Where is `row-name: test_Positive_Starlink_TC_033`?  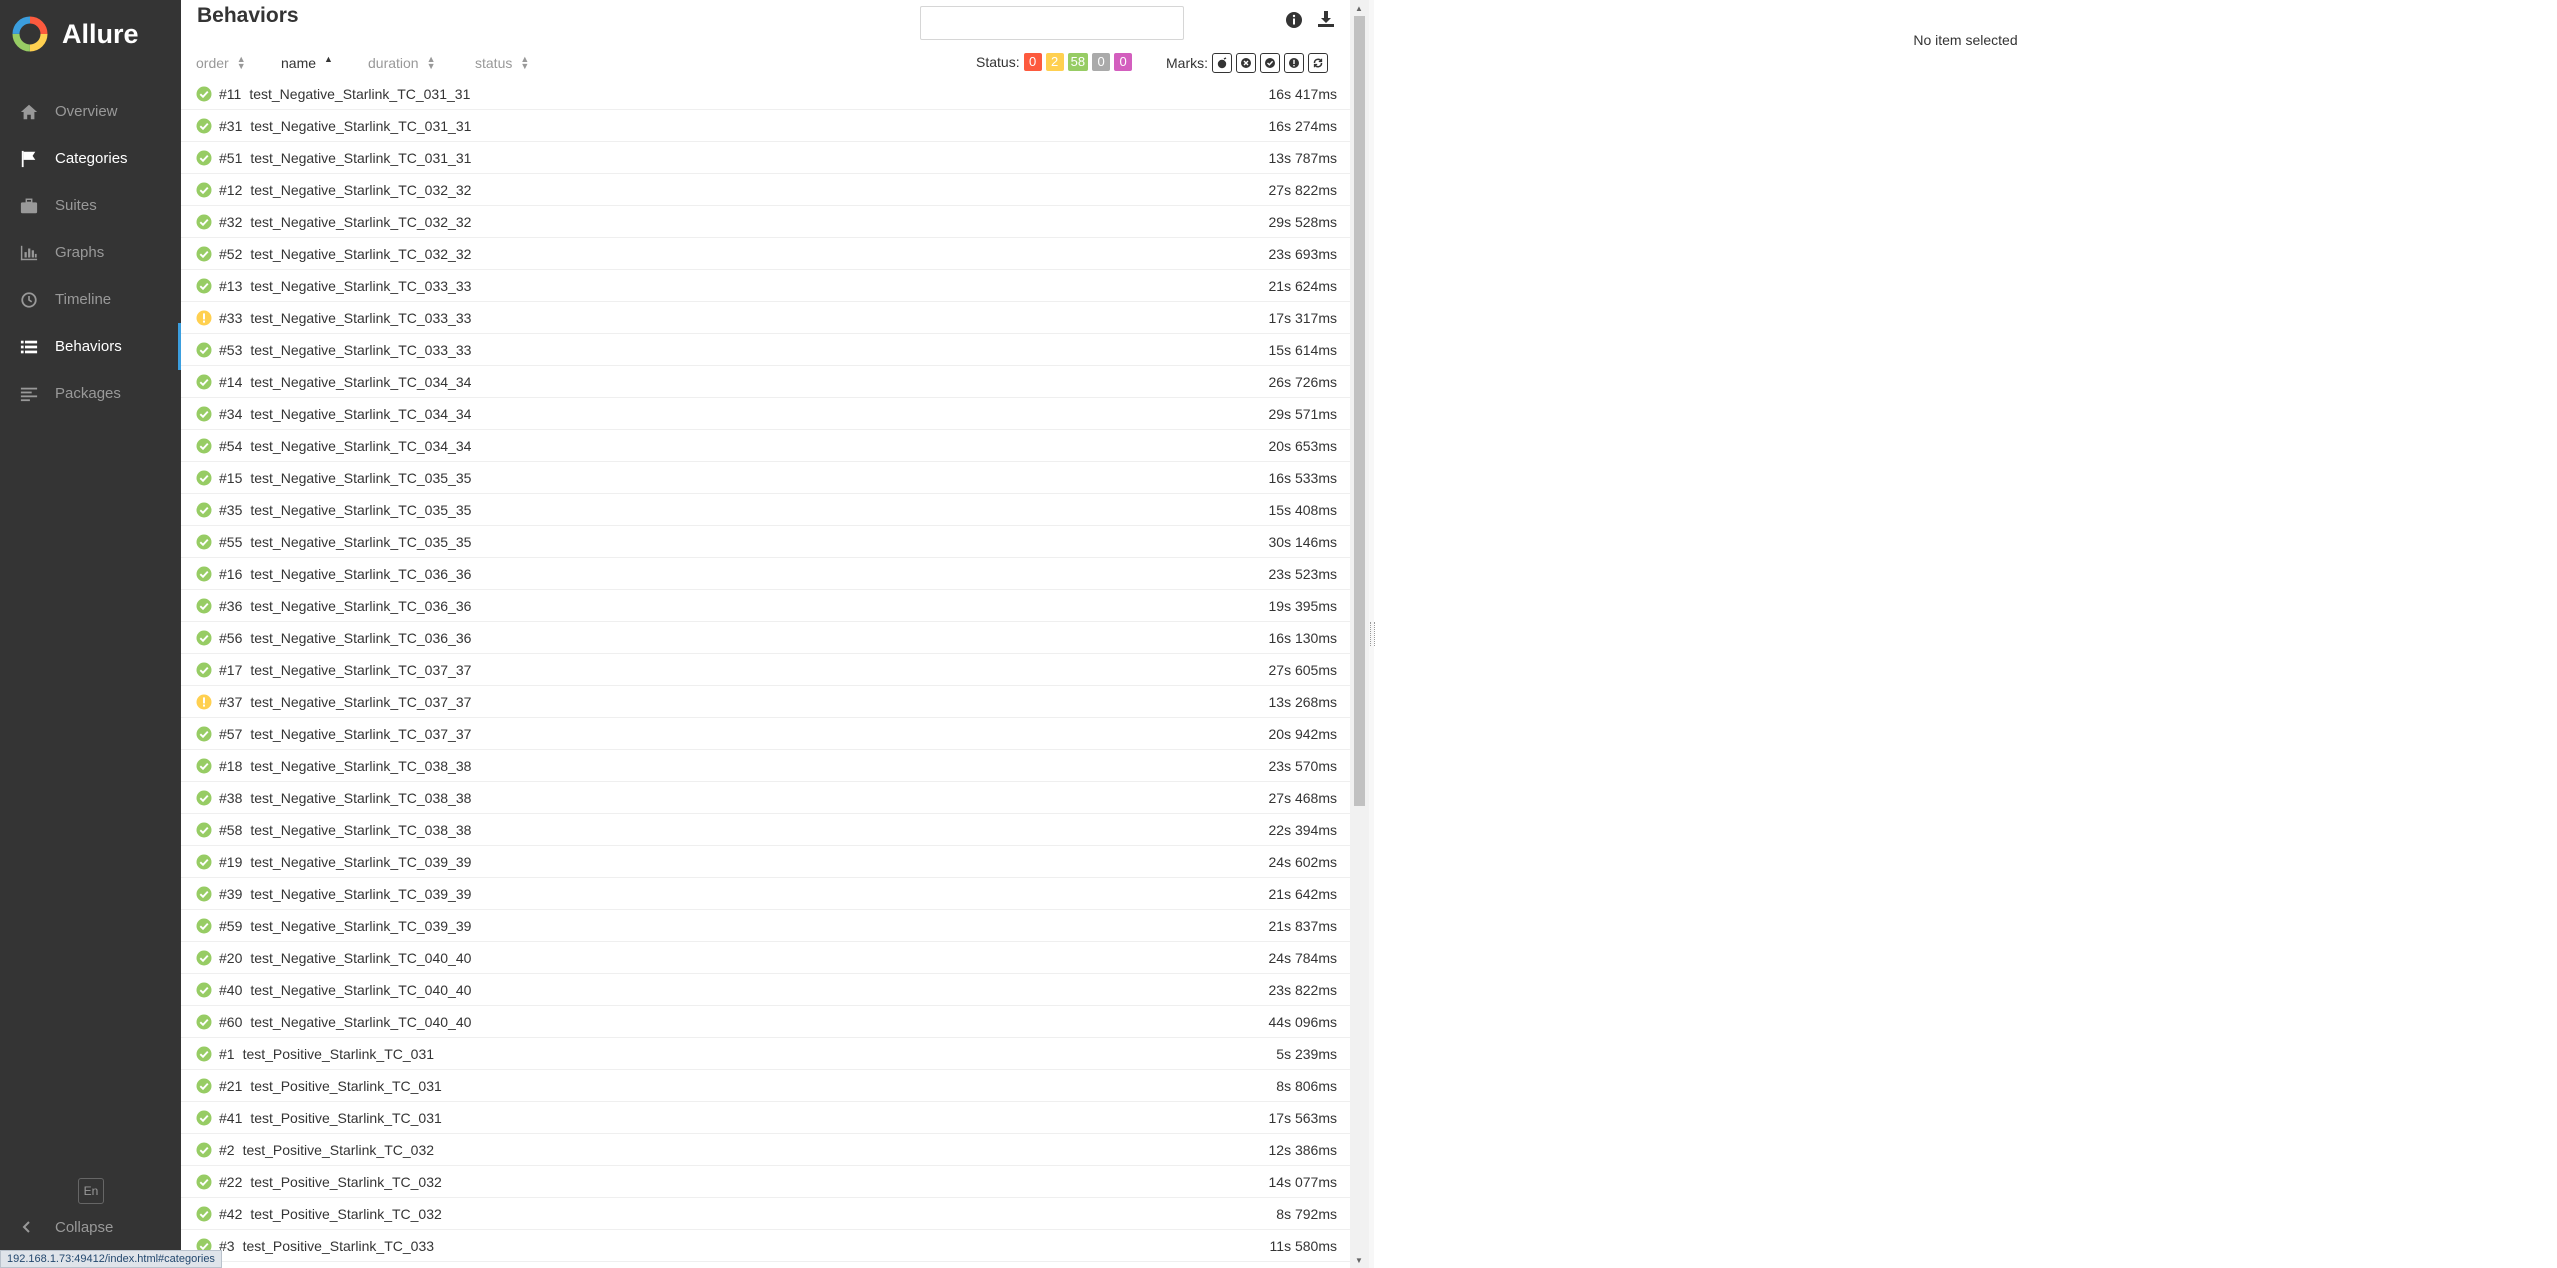
row-name: test_Positive_Starlink_TC_033 is located at coordinates (338, 1245).